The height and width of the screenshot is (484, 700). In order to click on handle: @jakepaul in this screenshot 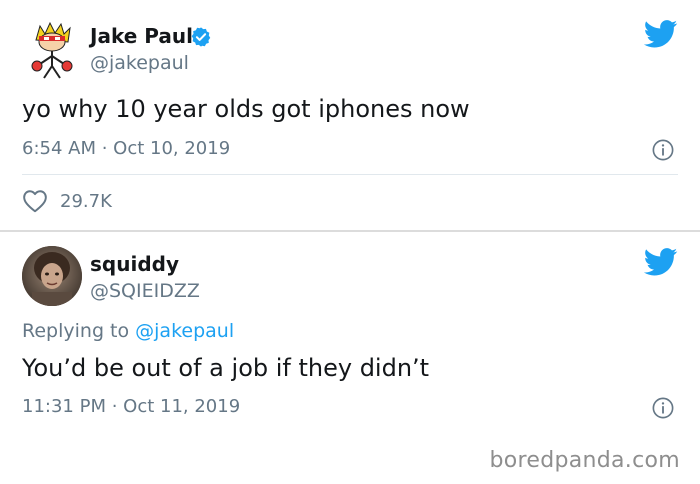, I will do `click(139, 63)`.